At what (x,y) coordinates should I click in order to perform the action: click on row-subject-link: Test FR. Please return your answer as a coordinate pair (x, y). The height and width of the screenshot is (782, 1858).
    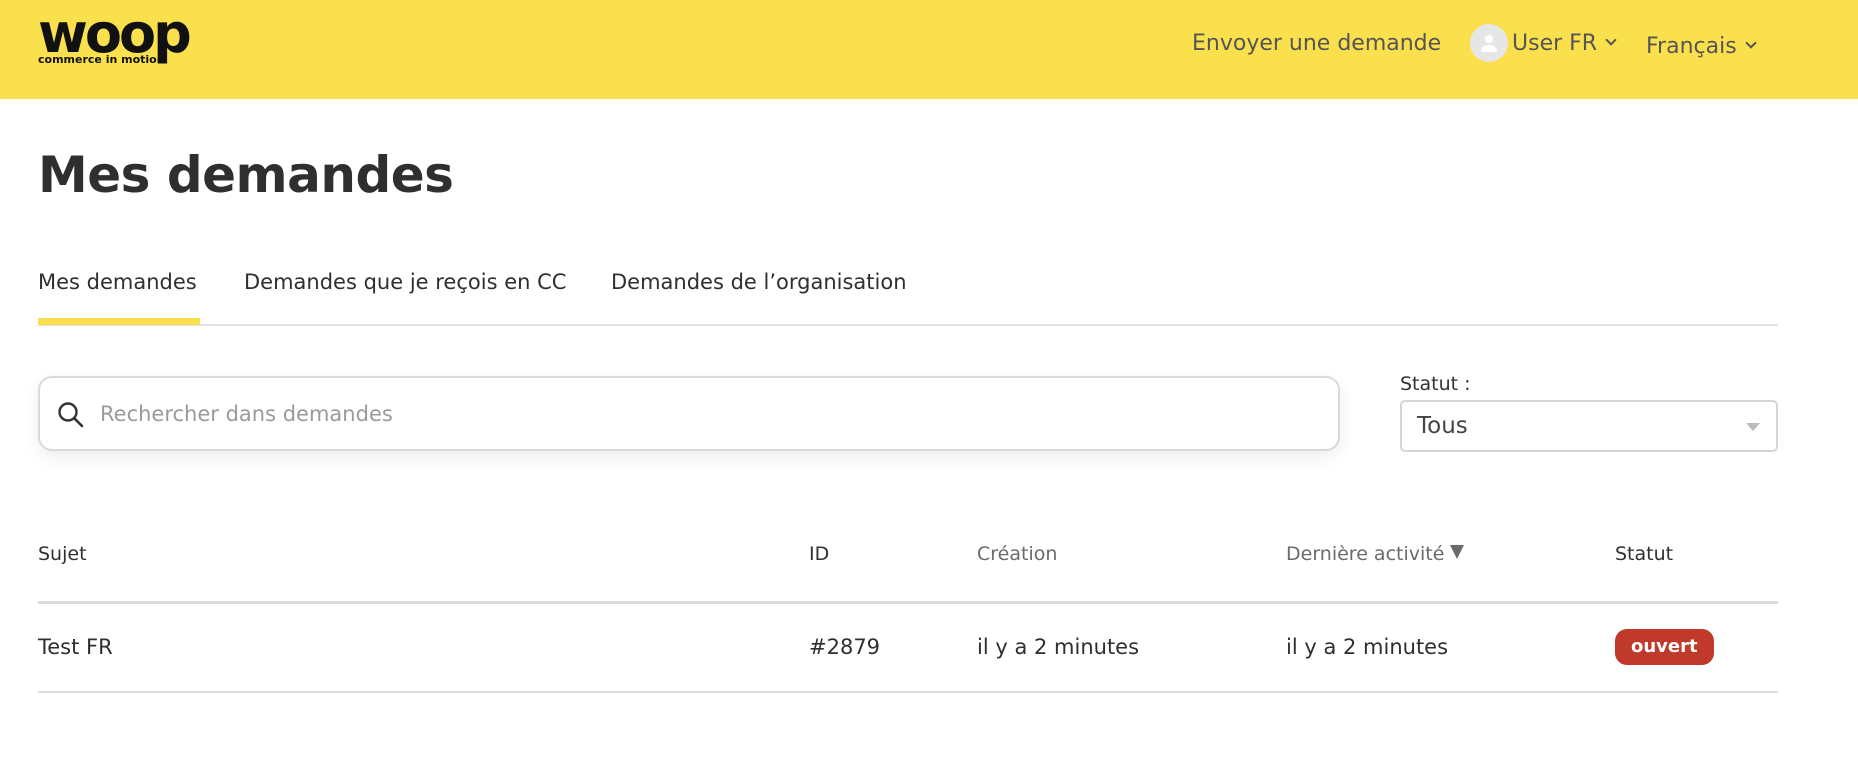
    Looking at the image, I should click on (75, 647).